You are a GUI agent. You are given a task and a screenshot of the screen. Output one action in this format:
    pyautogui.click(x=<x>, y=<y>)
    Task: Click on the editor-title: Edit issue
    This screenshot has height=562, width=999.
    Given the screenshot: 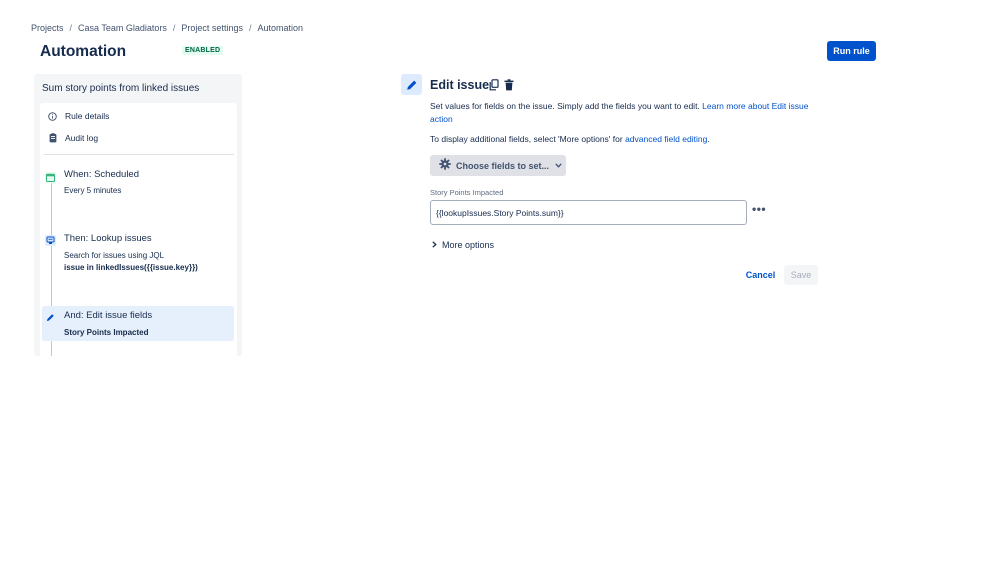 What is the action you would take?
    pyautogui.click(x=460, y=85)
    